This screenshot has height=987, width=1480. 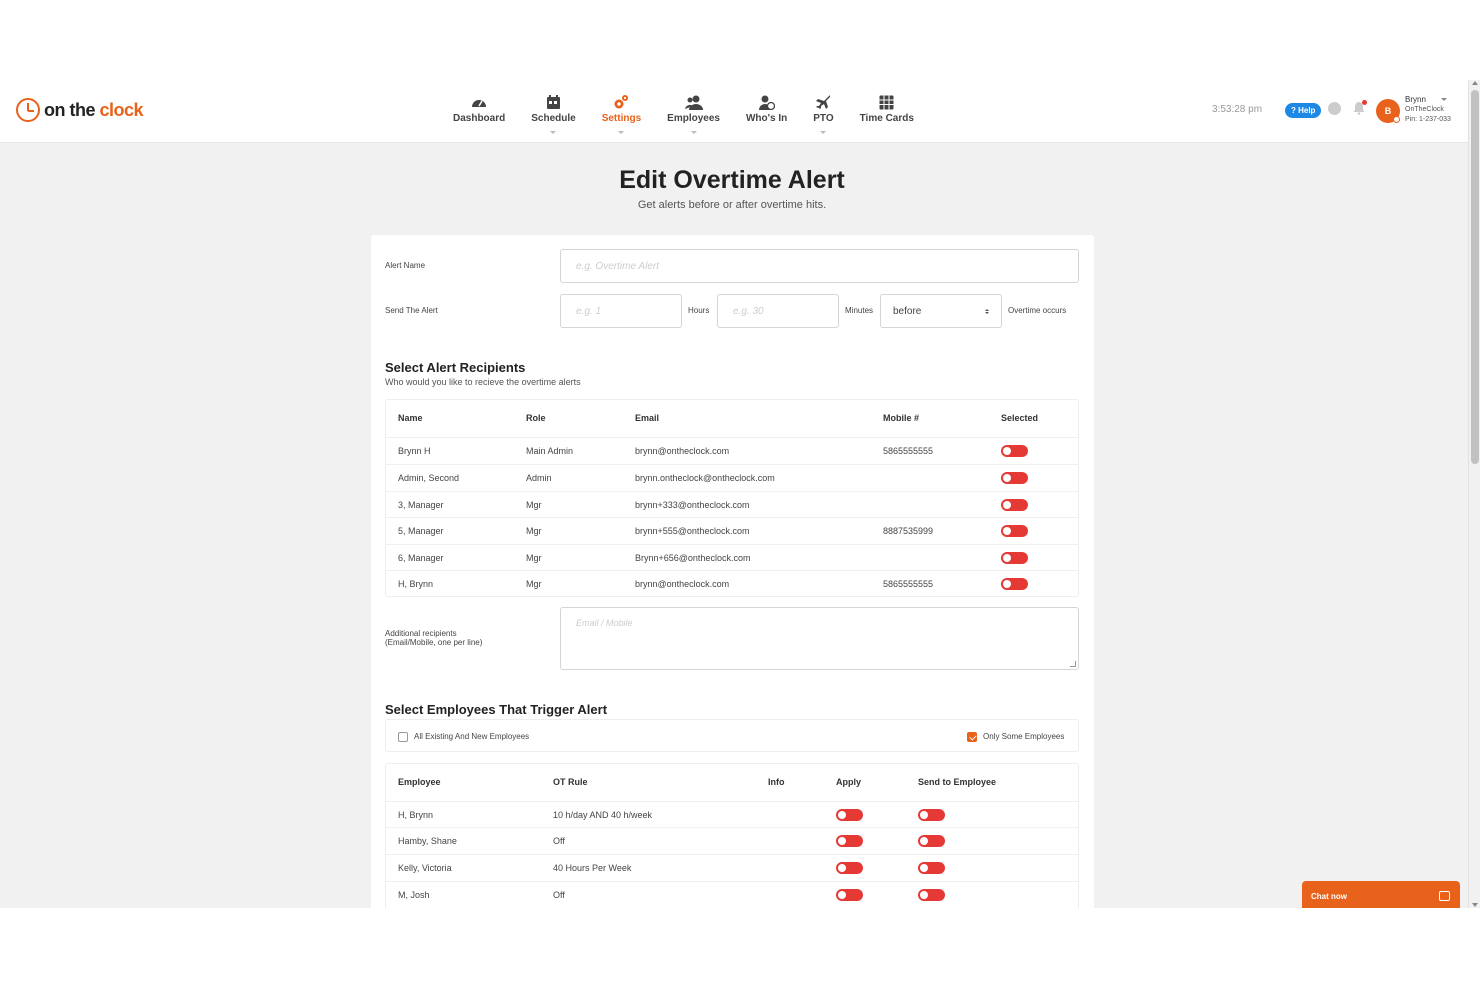 What do you see at coordinates (496, 709) in the screenshot?
I see `employees-title: Select Employees That Trigger Alert` at bounding box center [496, 709].